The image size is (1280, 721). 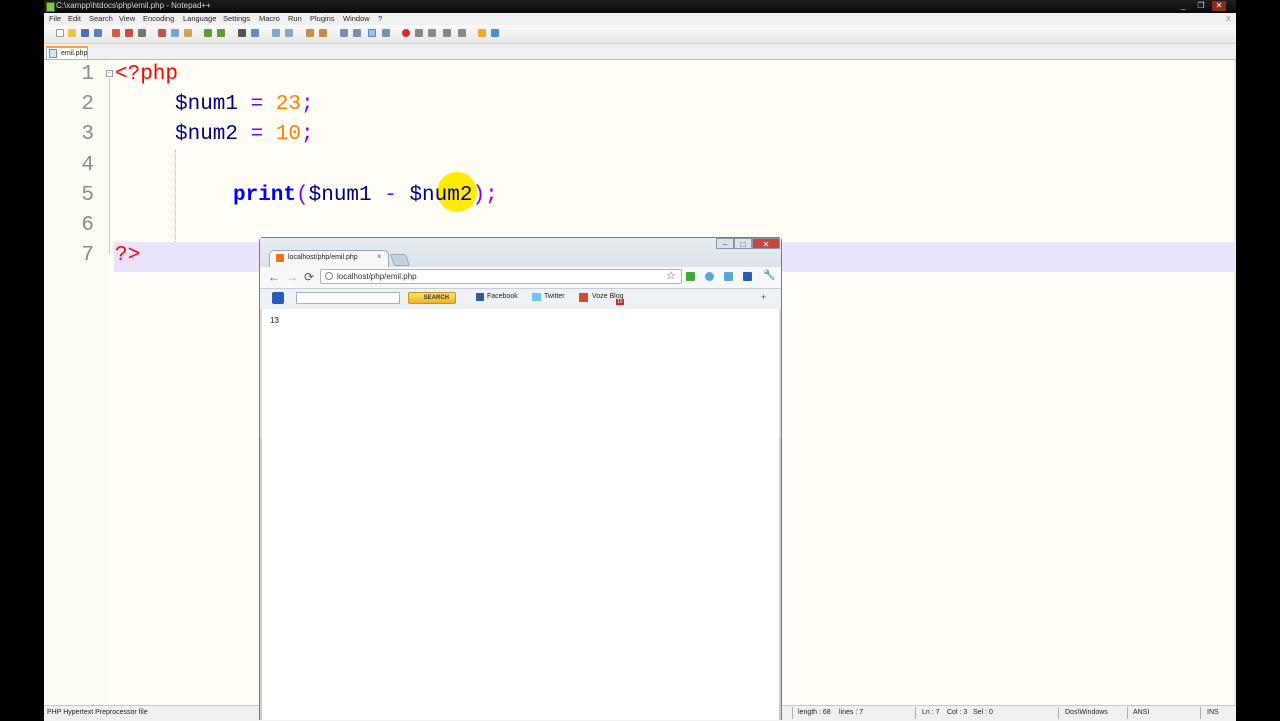 I want to click on new-file-icon, so click(x=60, y=33).